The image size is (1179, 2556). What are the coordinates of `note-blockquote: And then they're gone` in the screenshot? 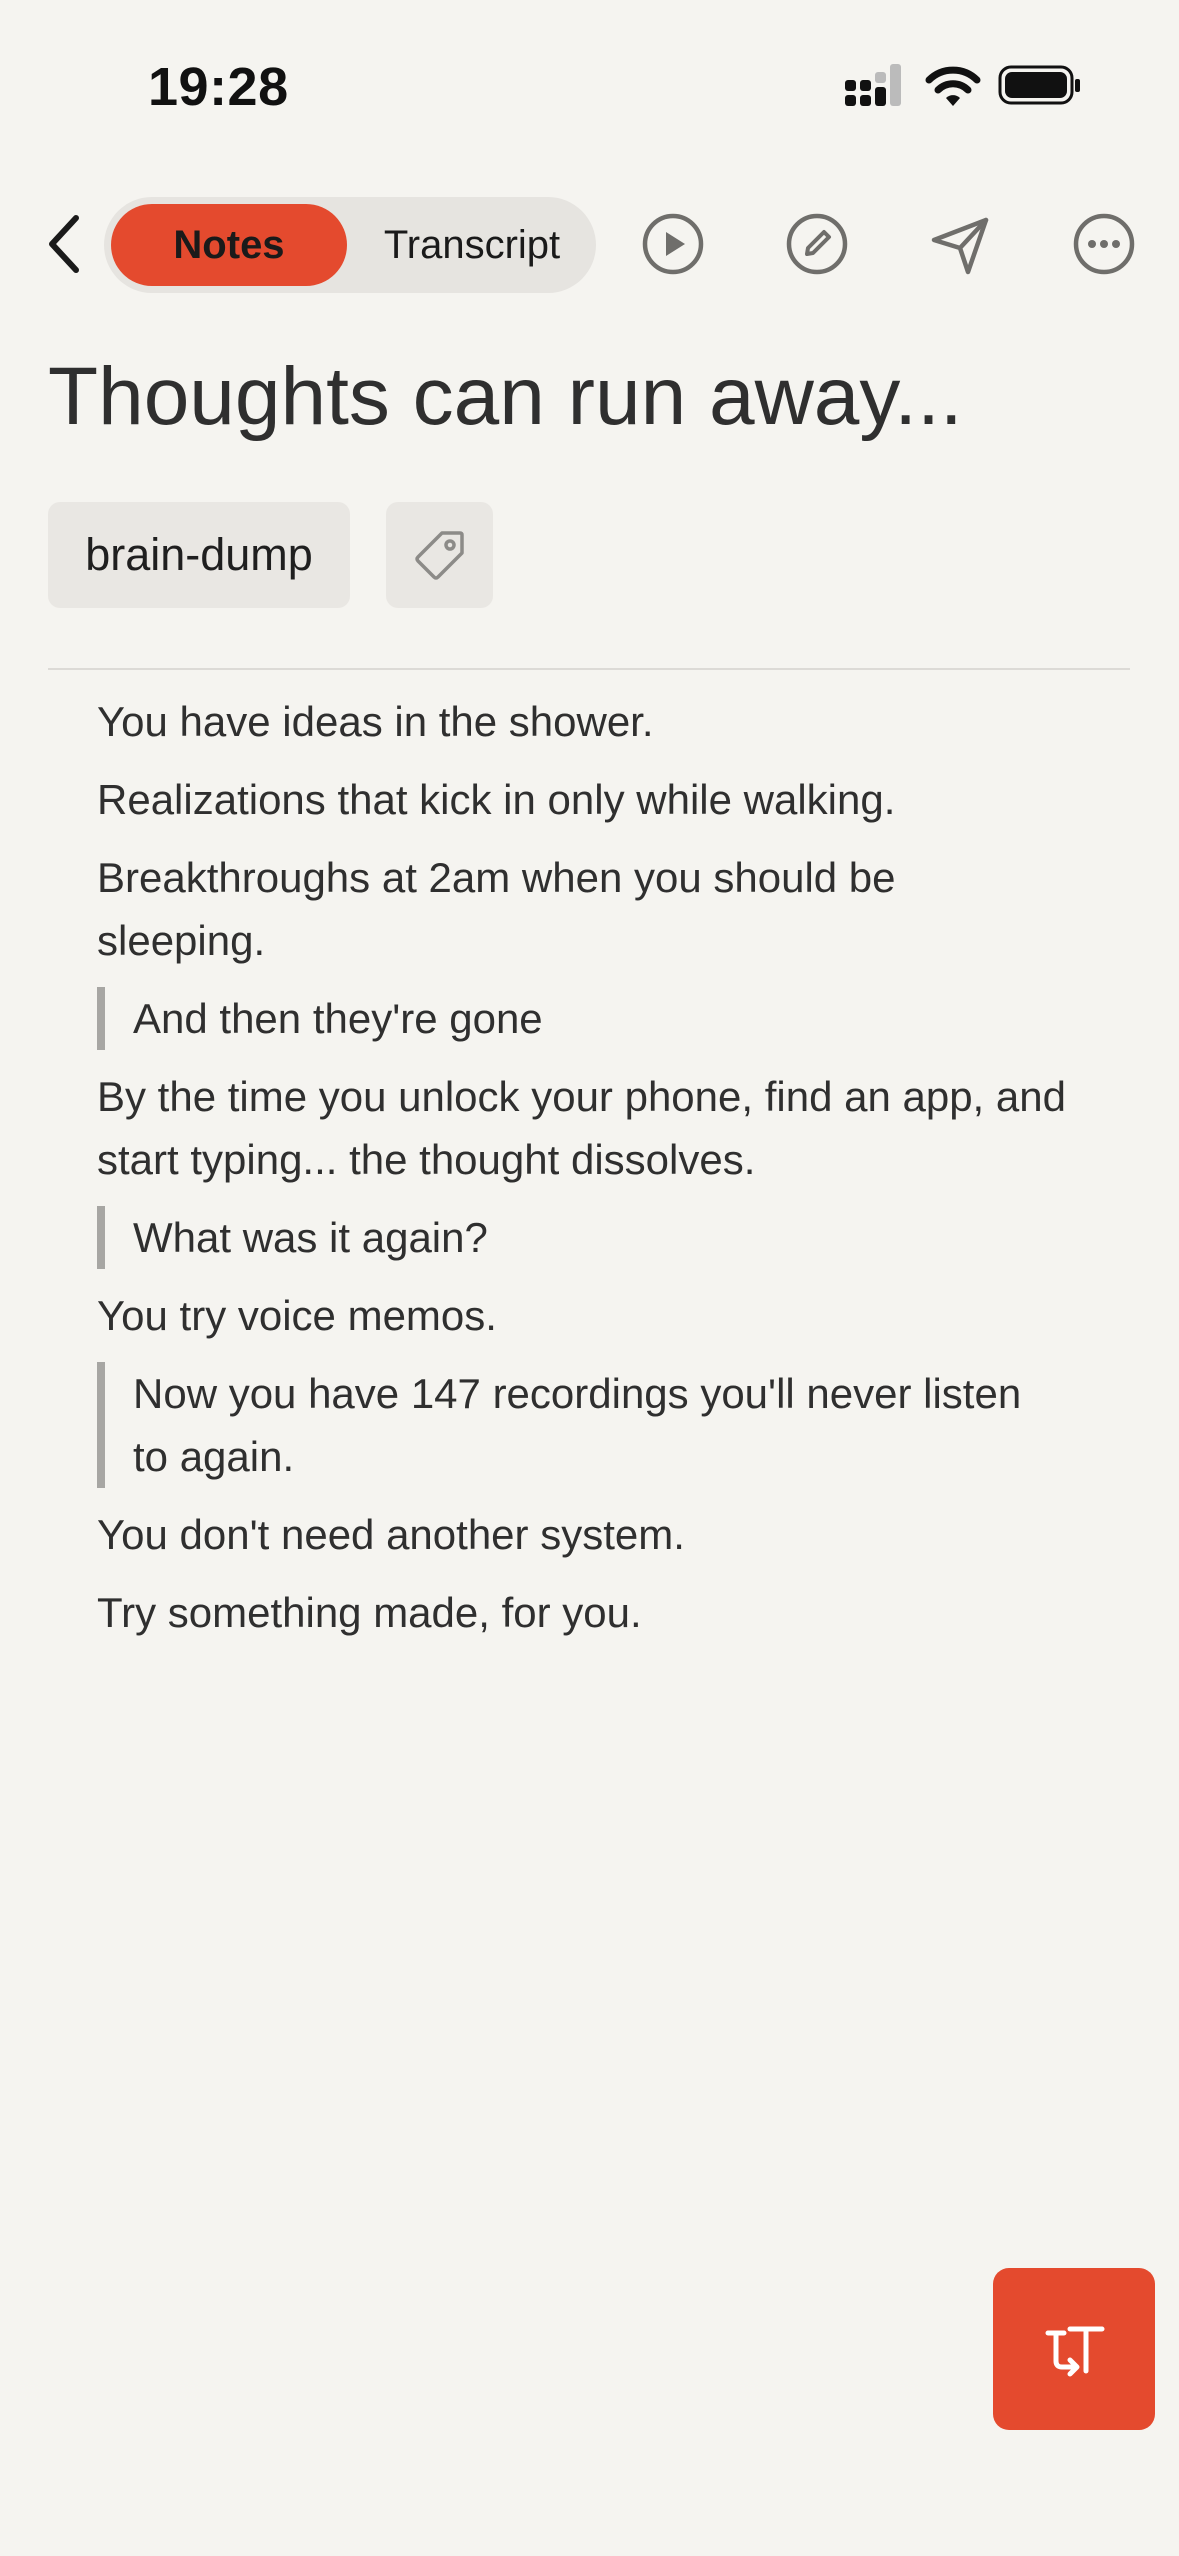 It's located at (597, 1018).